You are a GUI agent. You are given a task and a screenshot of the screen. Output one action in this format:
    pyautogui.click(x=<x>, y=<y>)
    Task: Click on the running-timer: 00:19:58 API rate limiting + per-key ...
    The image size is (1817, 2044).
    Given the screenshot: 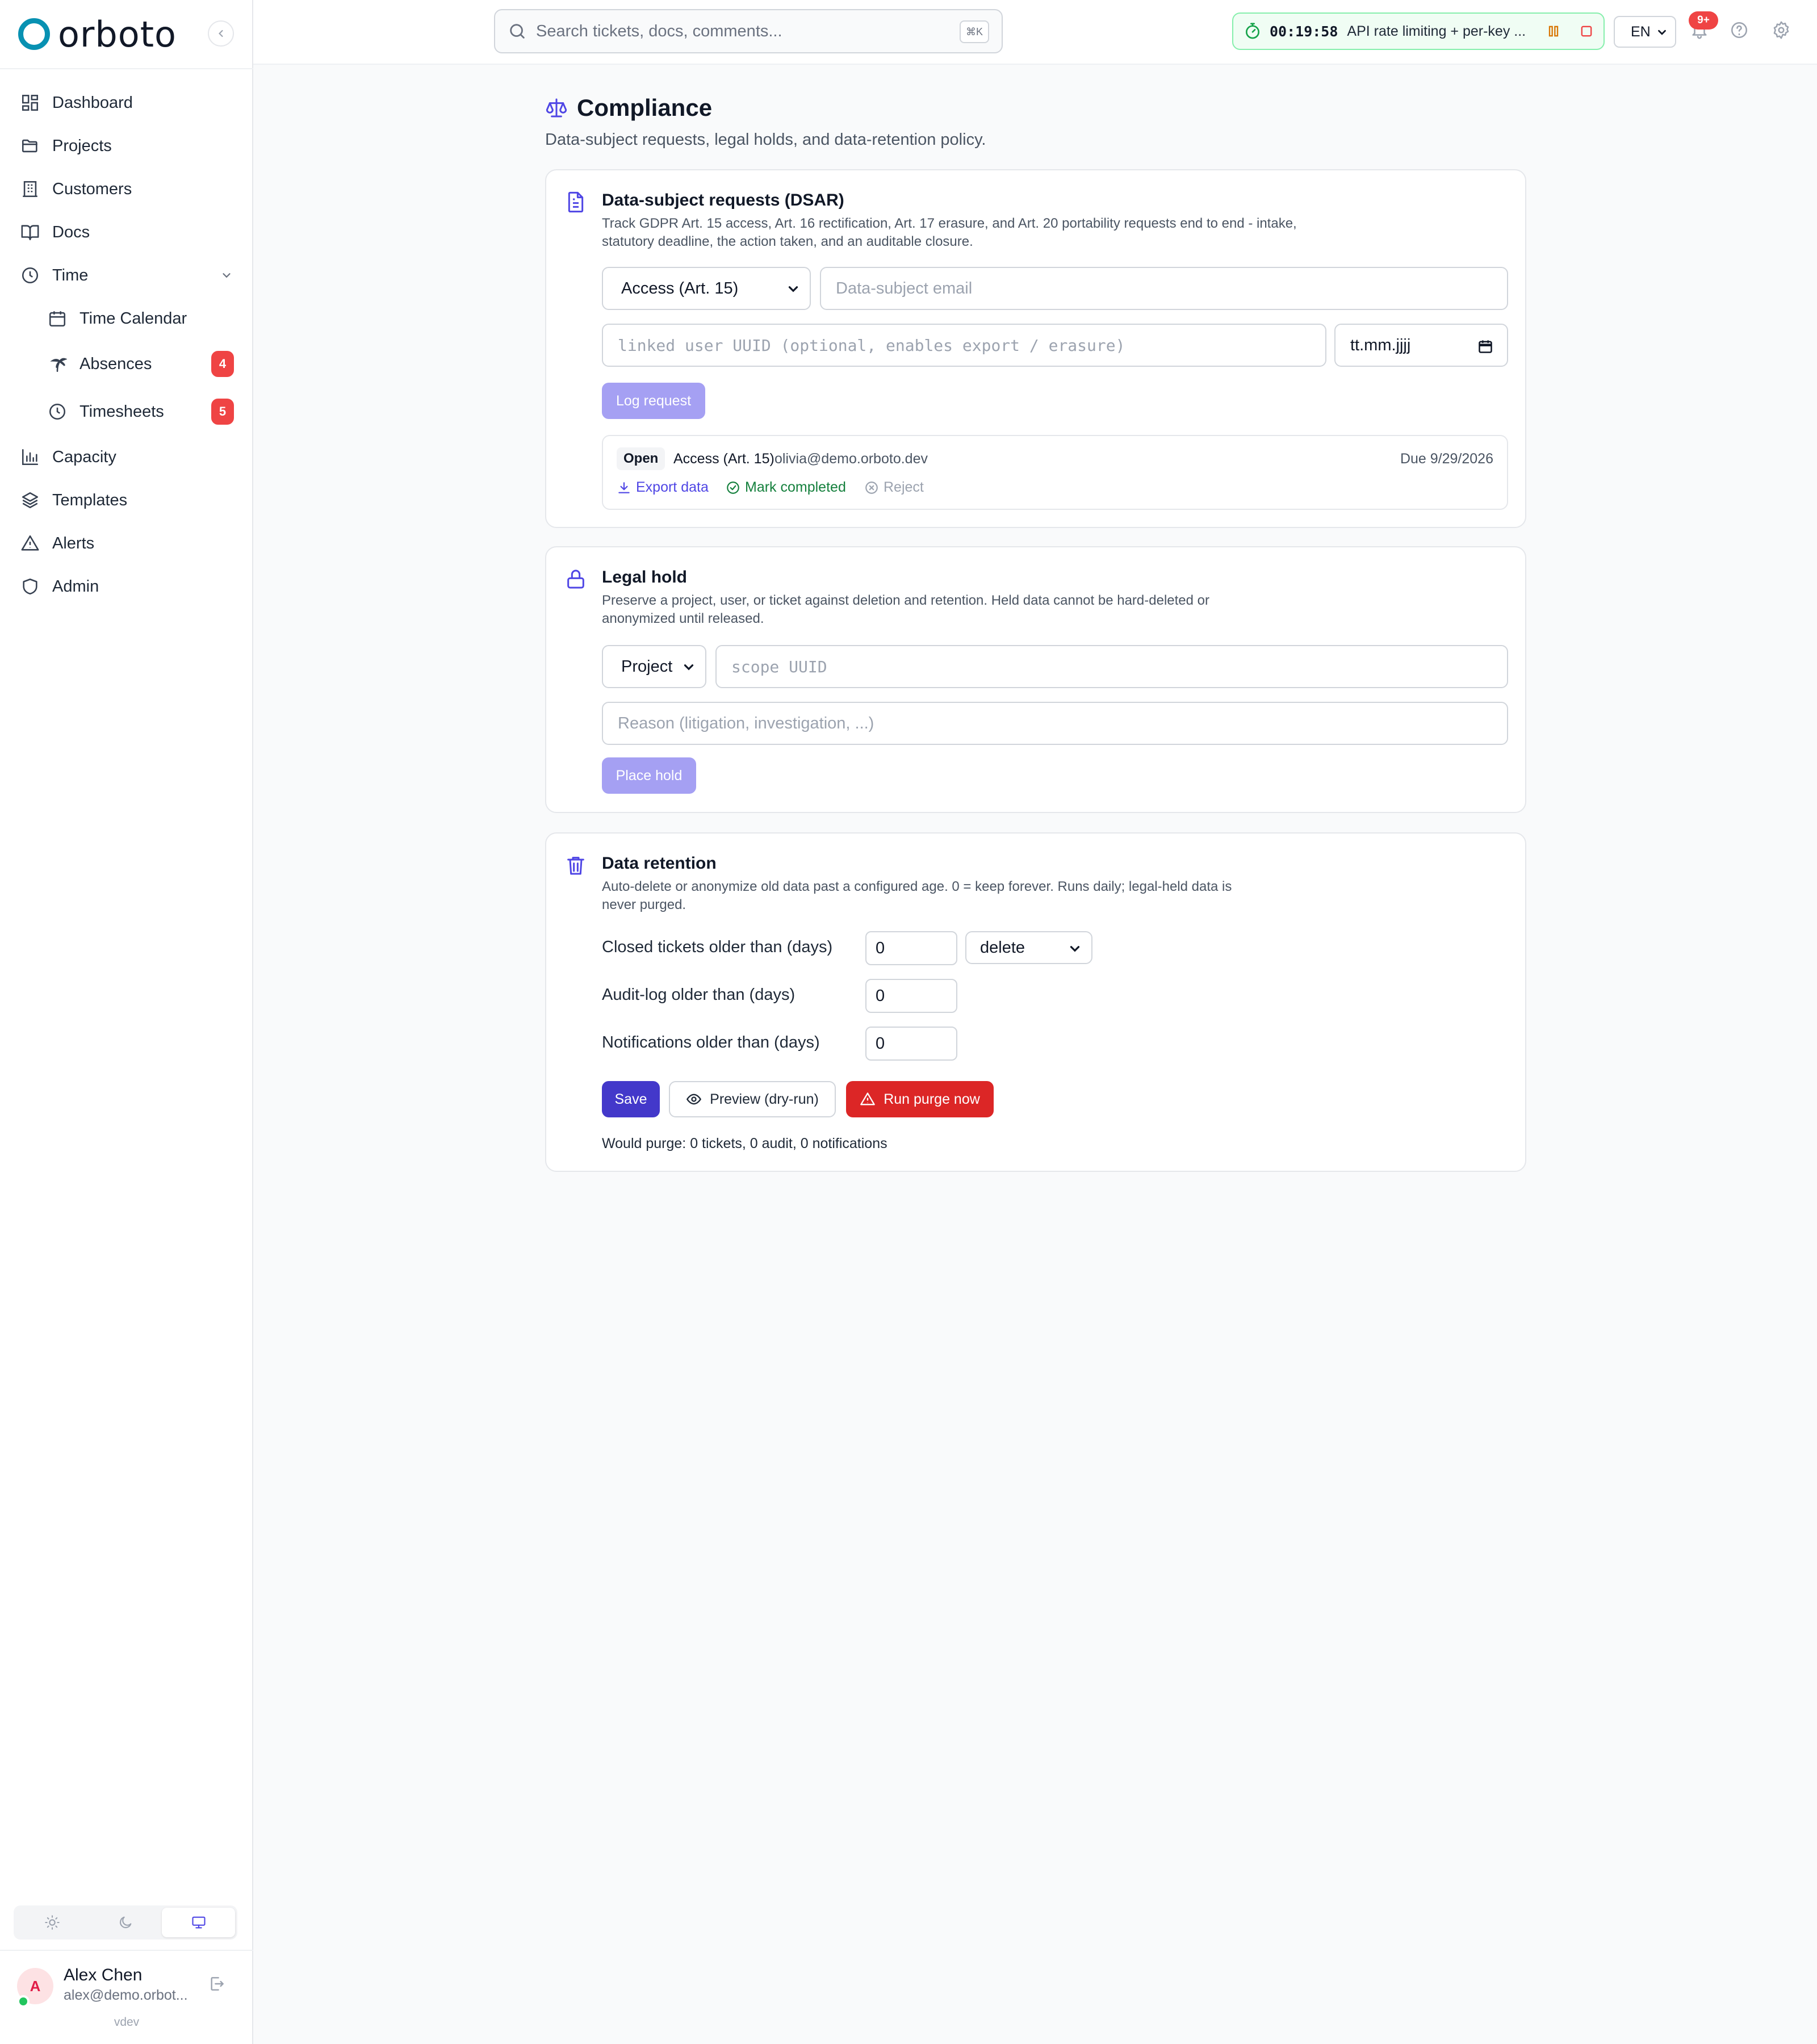 What is the action you would take?
    pyautogui.click(x=1418, y=31)
    